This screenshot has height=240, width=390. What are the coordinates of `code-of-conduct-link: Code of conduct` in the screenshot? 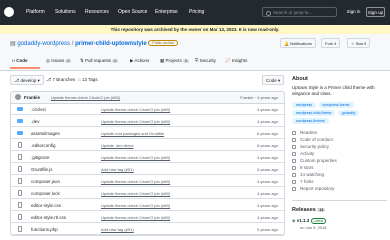 It's located at (316, 139).